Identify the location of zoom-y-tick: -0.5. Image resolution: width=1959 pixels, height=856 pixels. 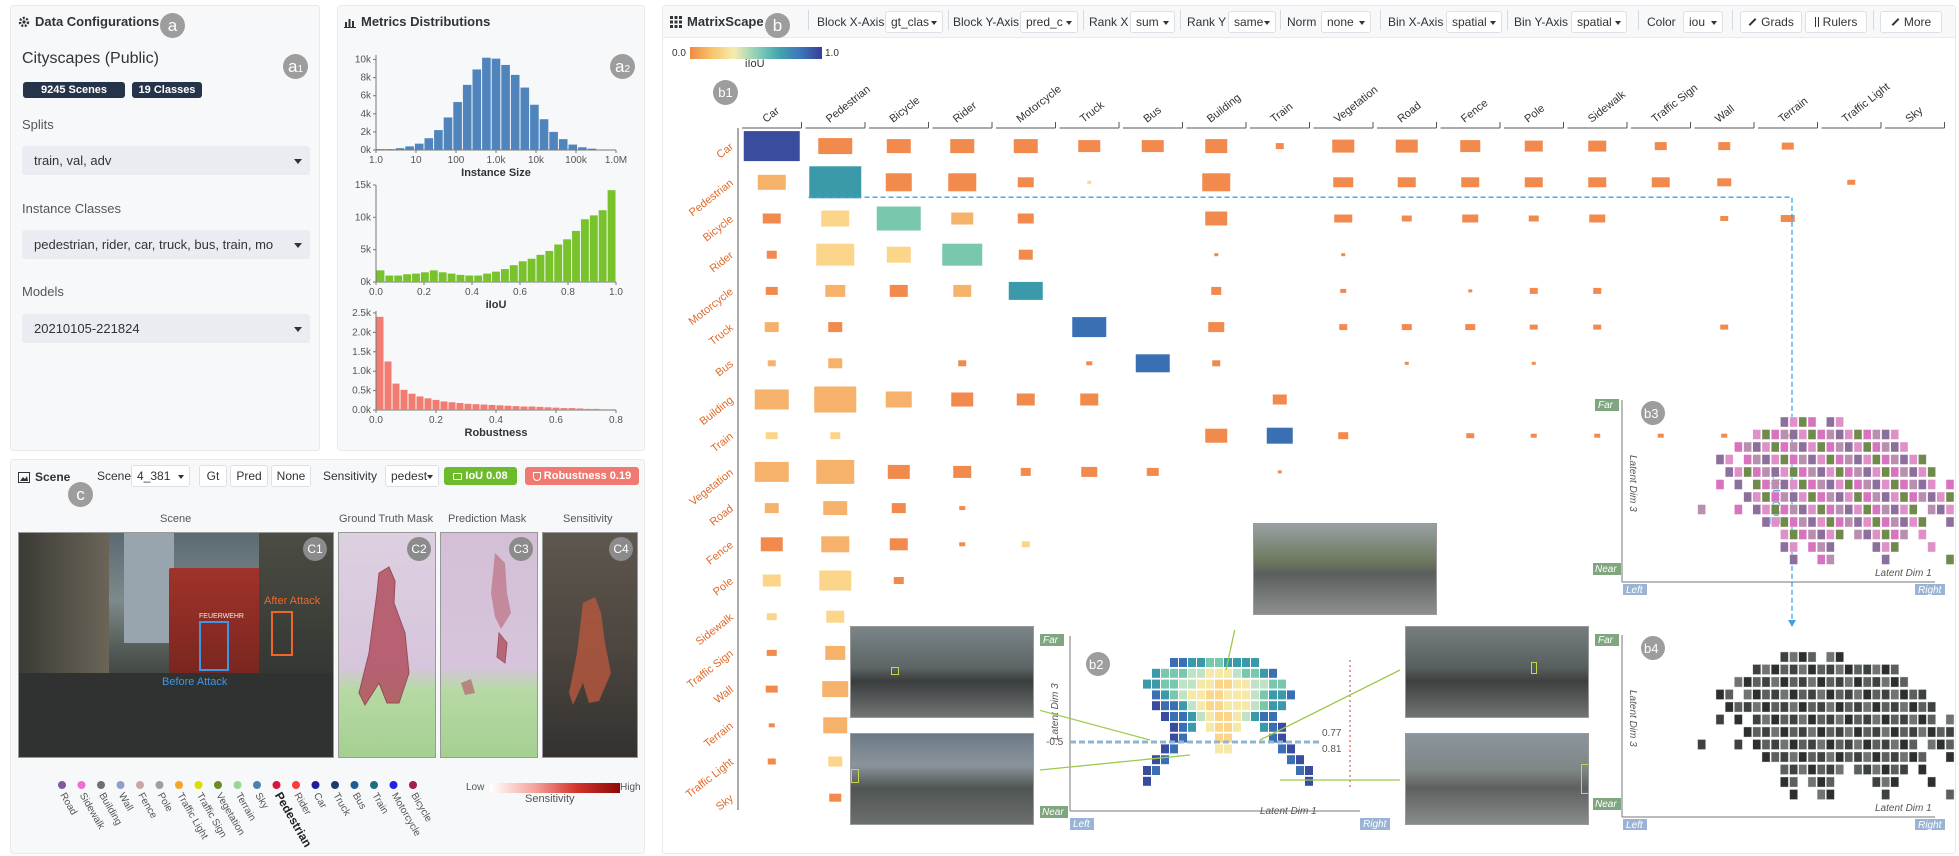
(1055, 742).